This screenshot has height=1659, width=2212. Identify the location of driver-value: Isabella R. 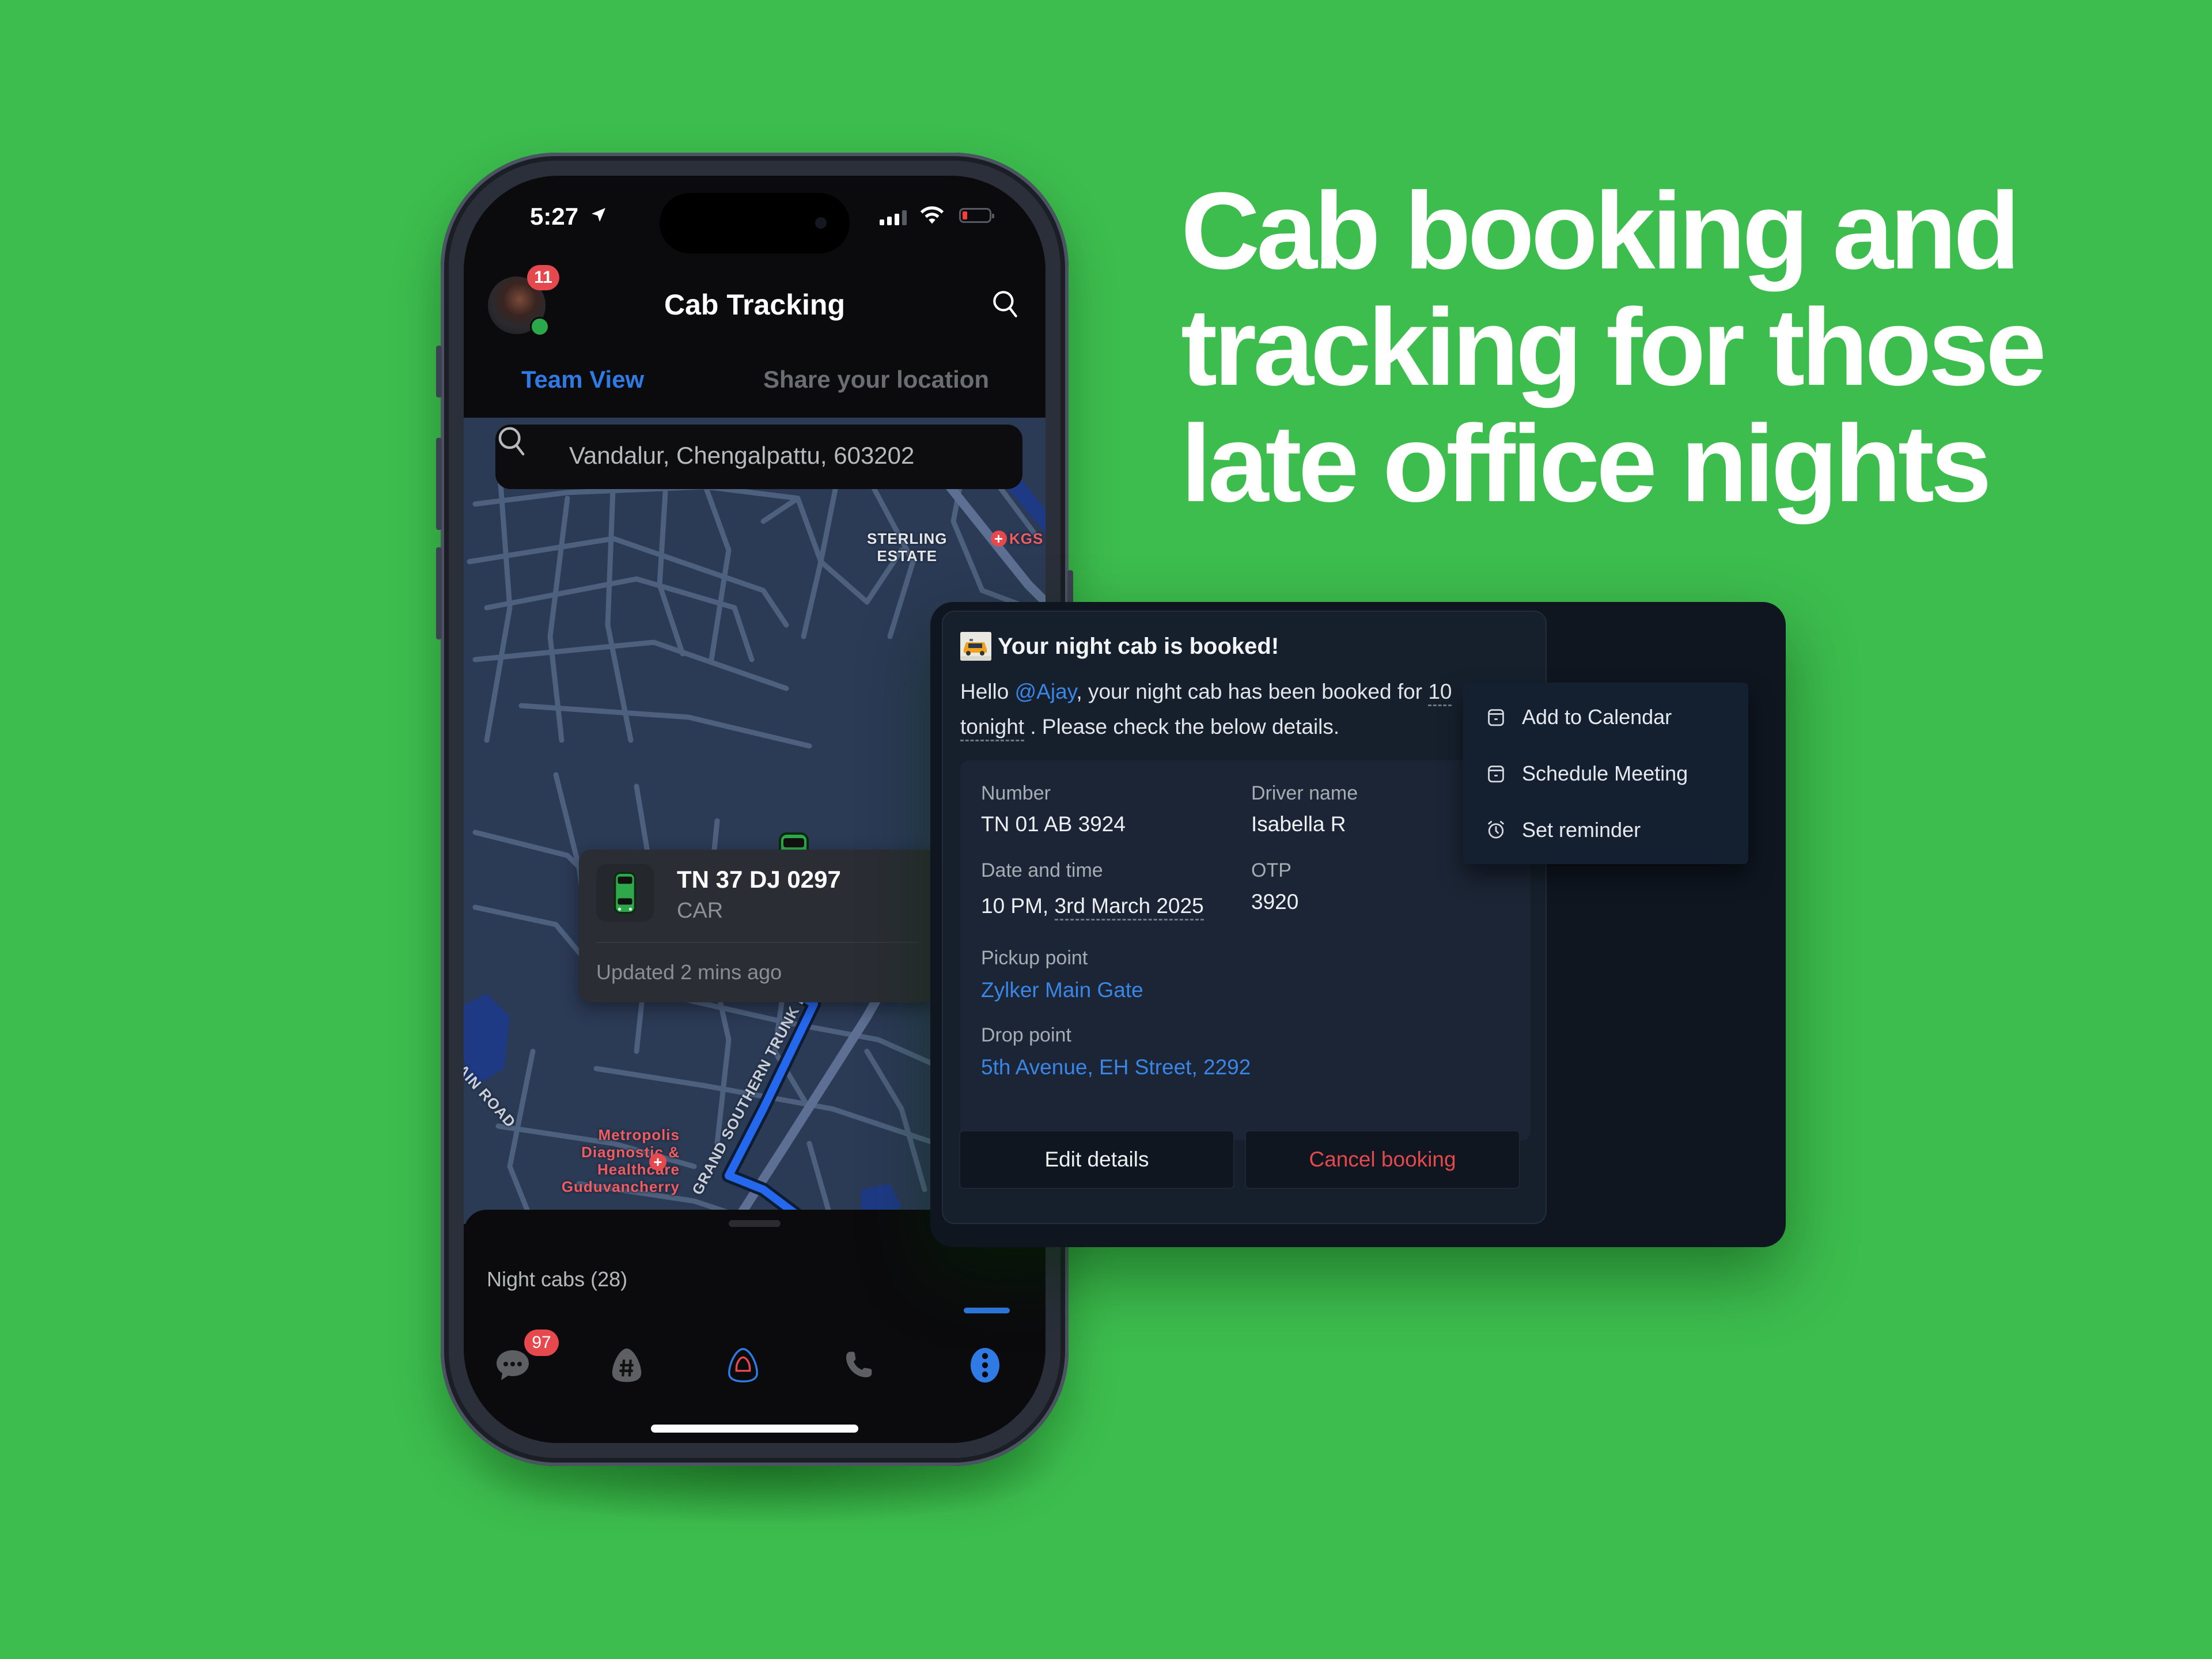
(1298, 824).